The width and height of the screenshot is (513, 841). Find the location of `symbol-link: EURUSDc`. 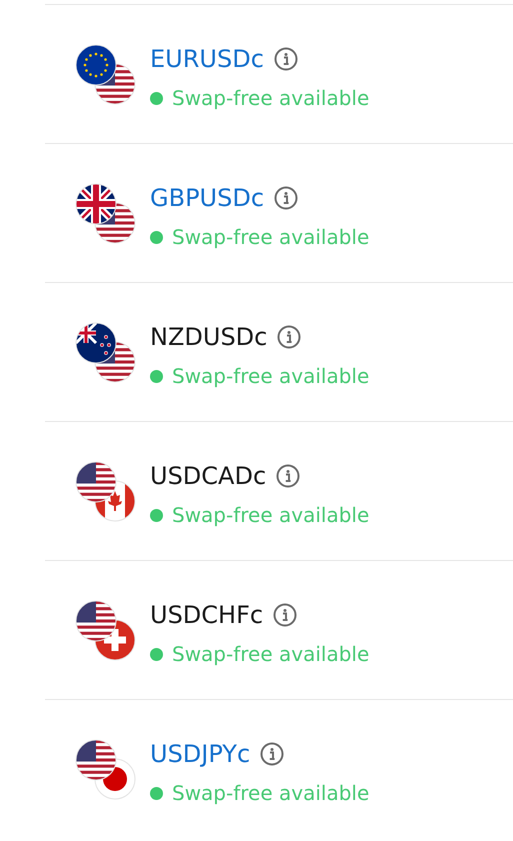

symbol-link: EURUSDc is located at coordinates (207, 59).